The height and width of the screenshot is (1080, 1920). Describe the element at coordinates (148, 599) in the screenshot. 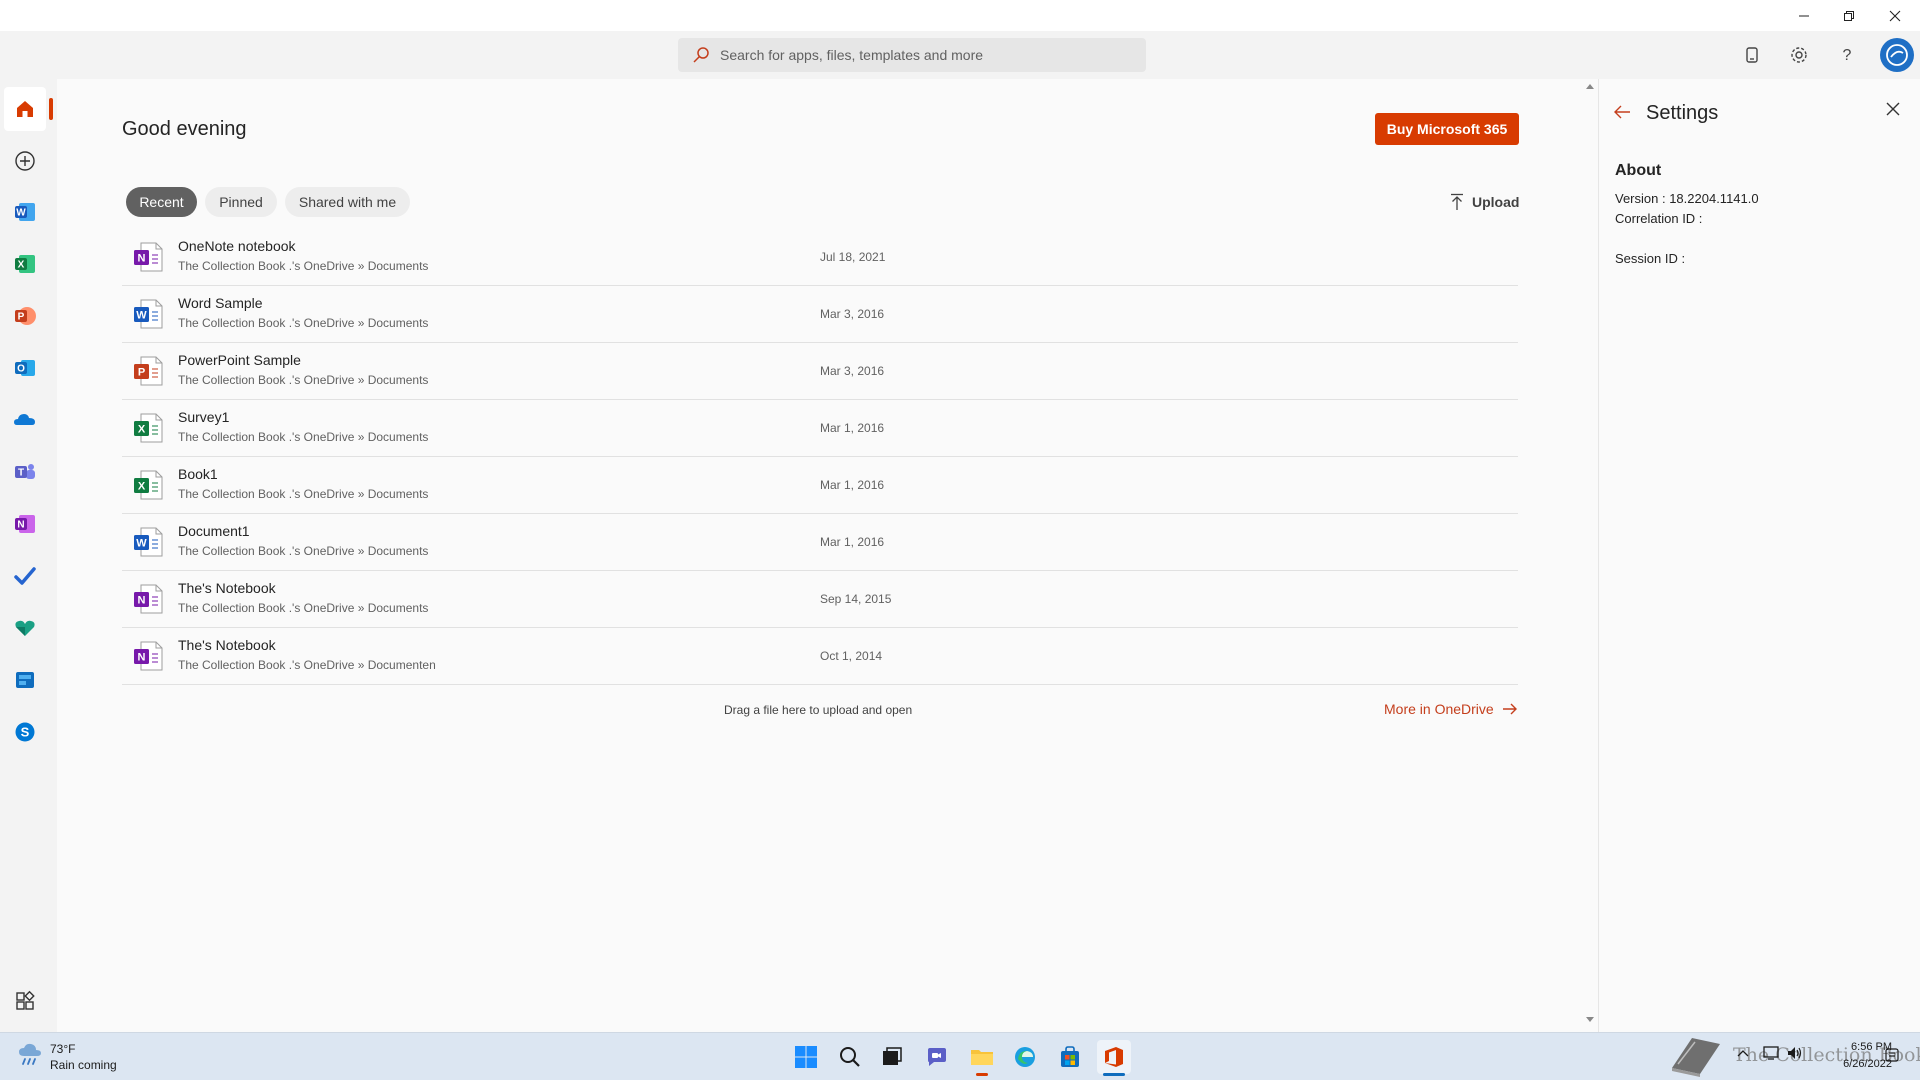

I see `onenote-file-icon: N` at that location.